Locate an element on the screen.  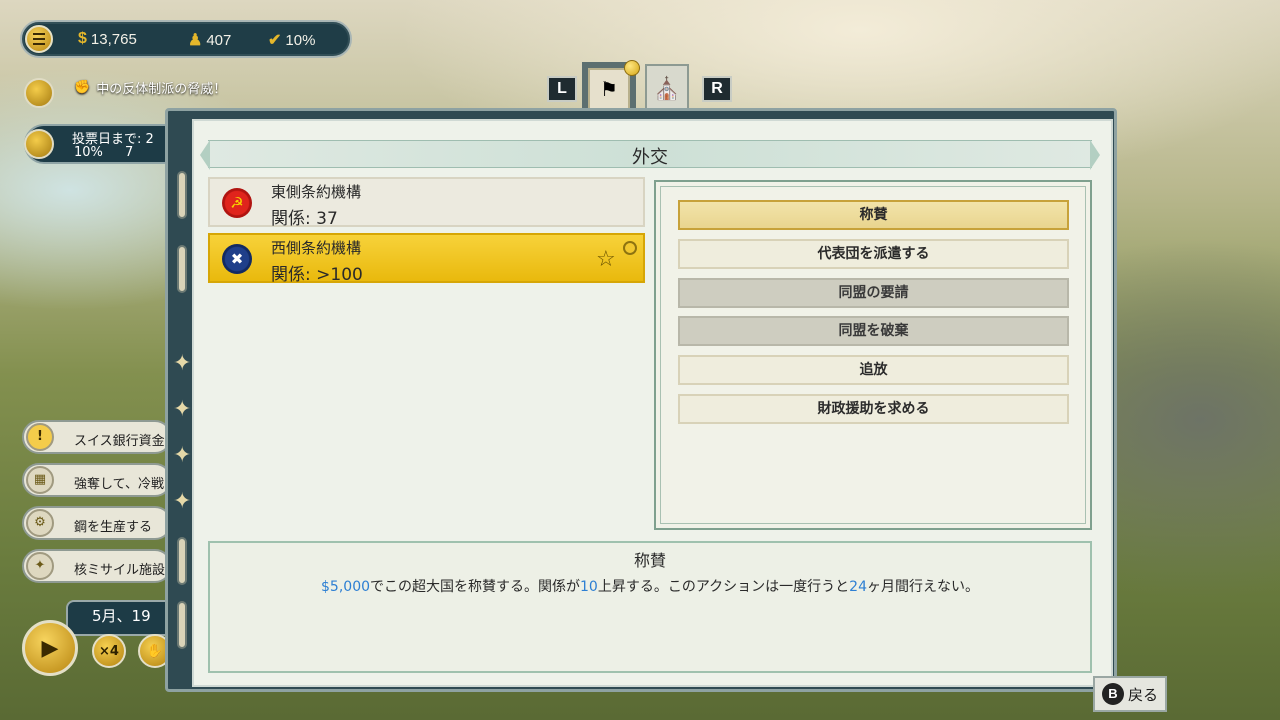
mission-item: ⚙ 鋼を生産する is located at coordinates (97, 523).